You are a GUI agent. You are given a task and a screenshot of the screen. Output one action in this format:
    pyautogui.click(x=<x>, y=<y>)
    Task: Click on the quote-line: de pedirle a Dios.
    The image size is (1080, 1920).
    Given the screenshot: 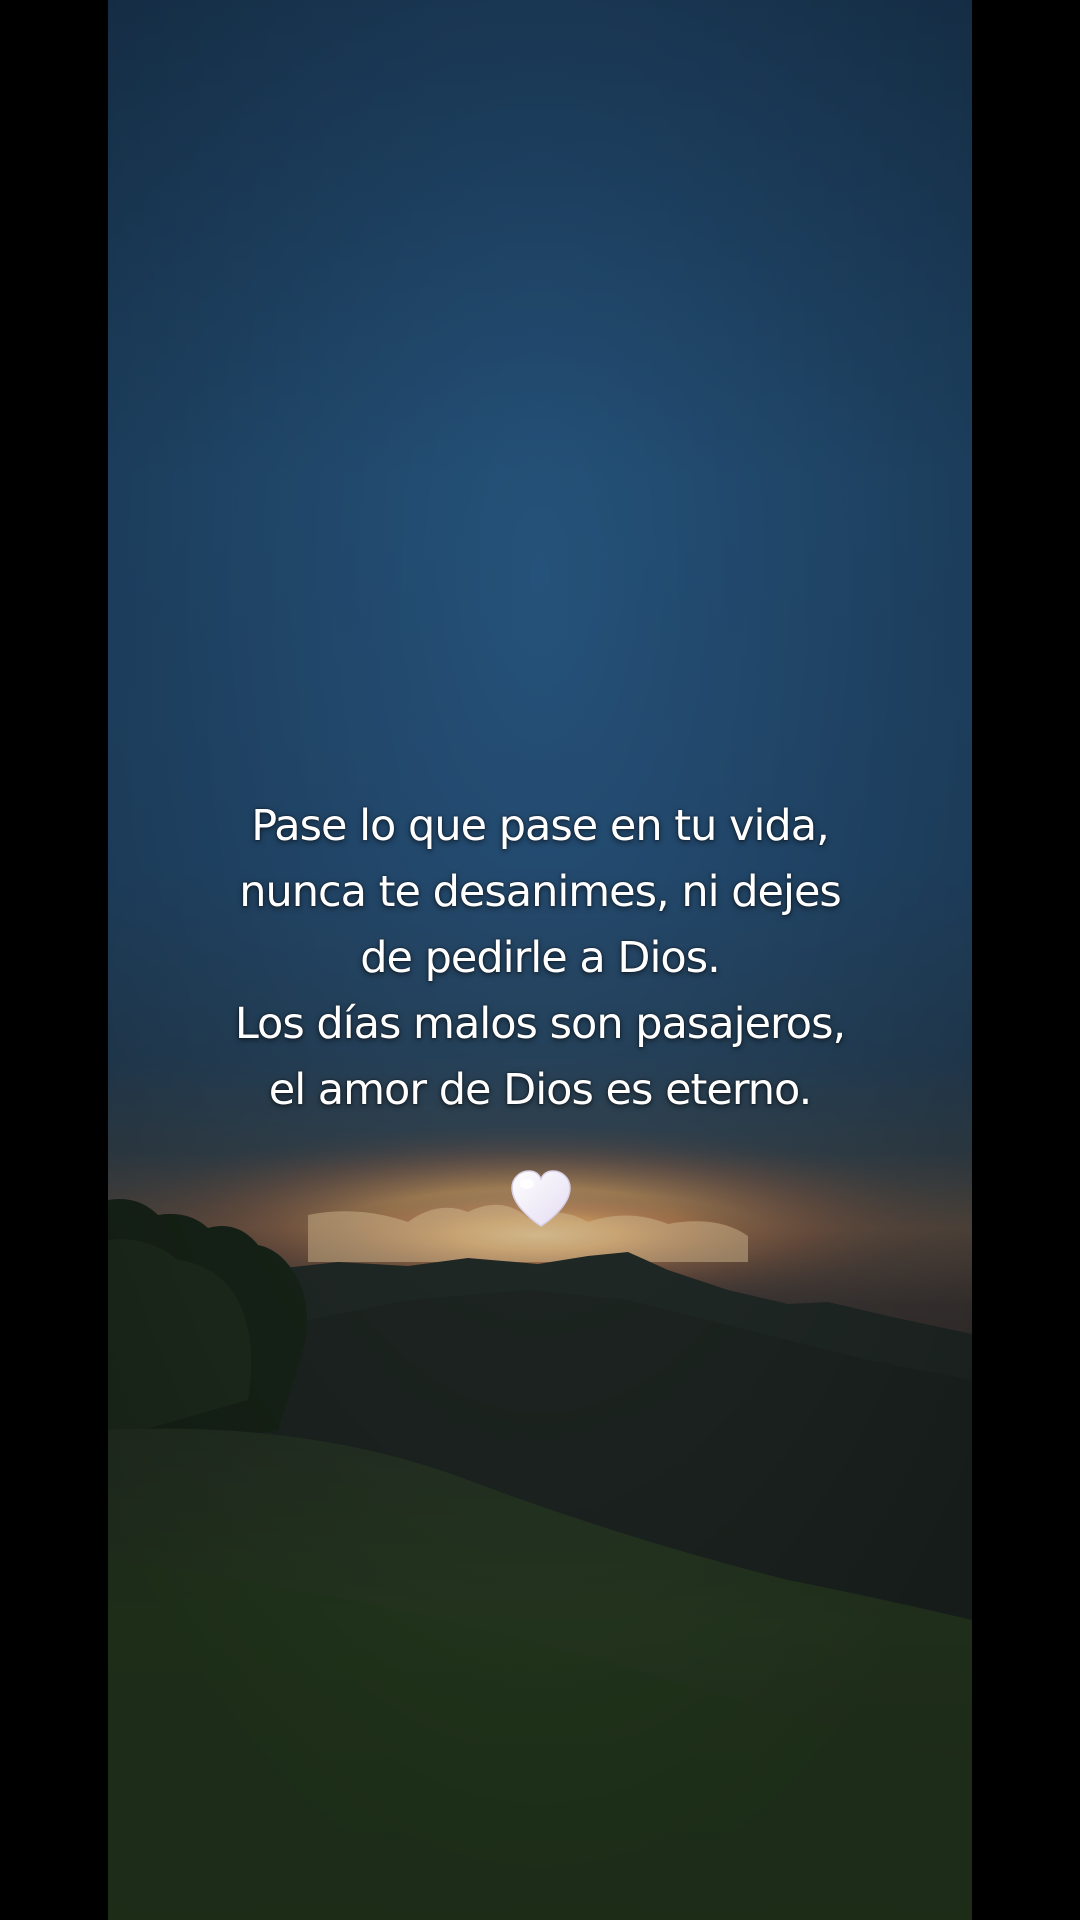 What is the action you would take?
    pyautogui.click(x=540, y=958)
    